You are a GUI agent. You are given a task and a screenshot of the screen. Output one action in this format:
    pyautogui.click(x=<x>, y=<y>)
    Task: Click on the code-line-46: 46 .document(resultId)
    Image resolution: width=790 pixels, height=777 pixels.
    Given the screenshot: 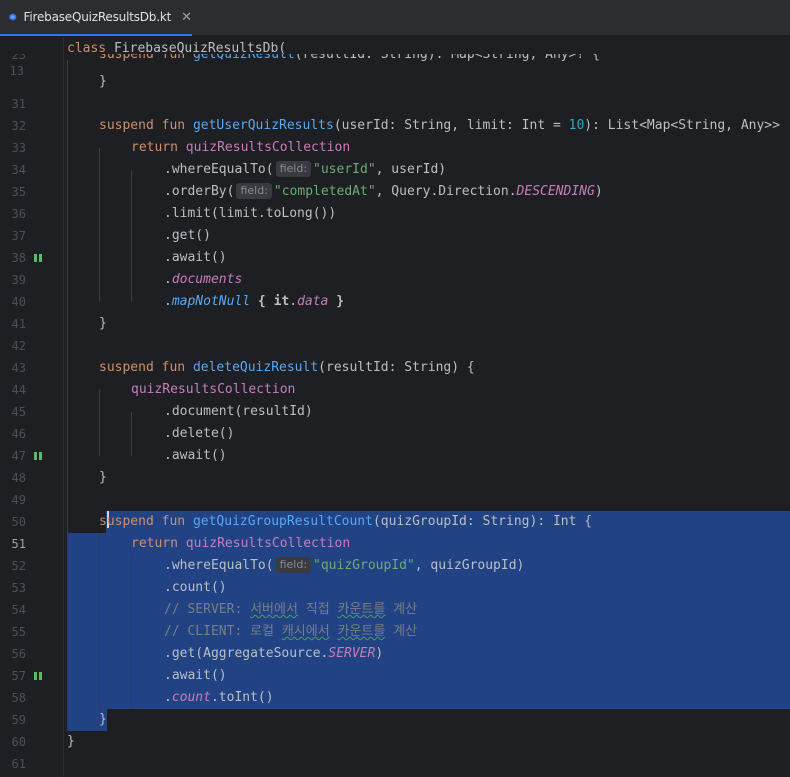 What is the action you would take?
    pyautogui.click(x=395, y=421)
    